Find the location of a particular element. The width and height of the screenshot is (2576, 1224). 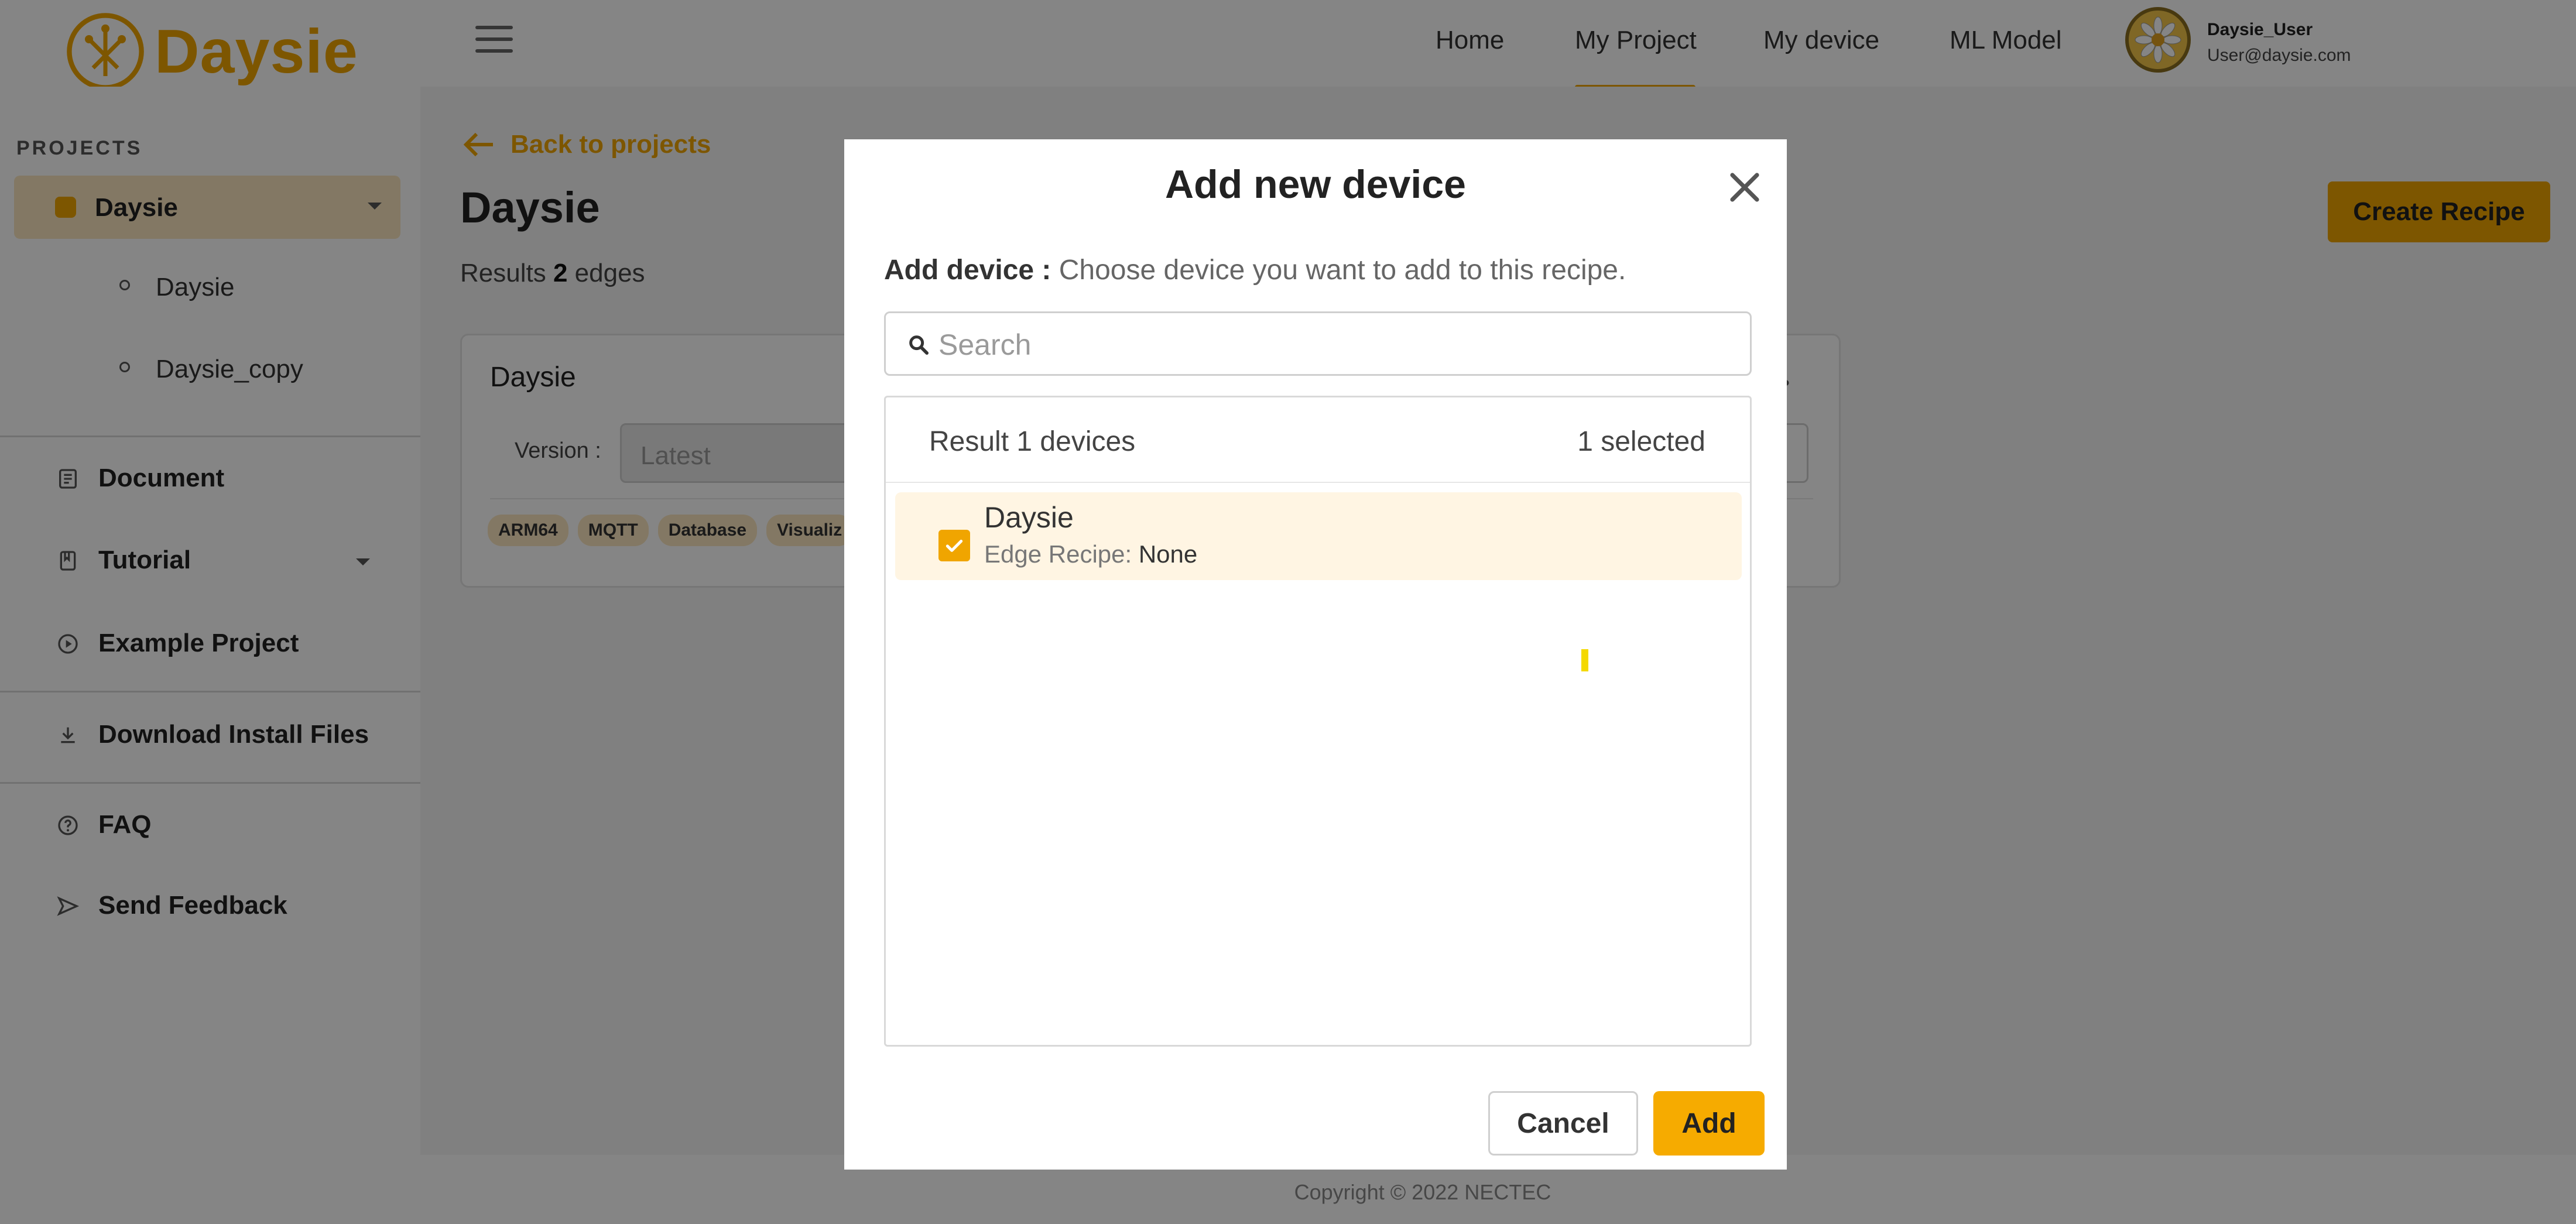

checkmark-icon is located at coordinates (954, 546).